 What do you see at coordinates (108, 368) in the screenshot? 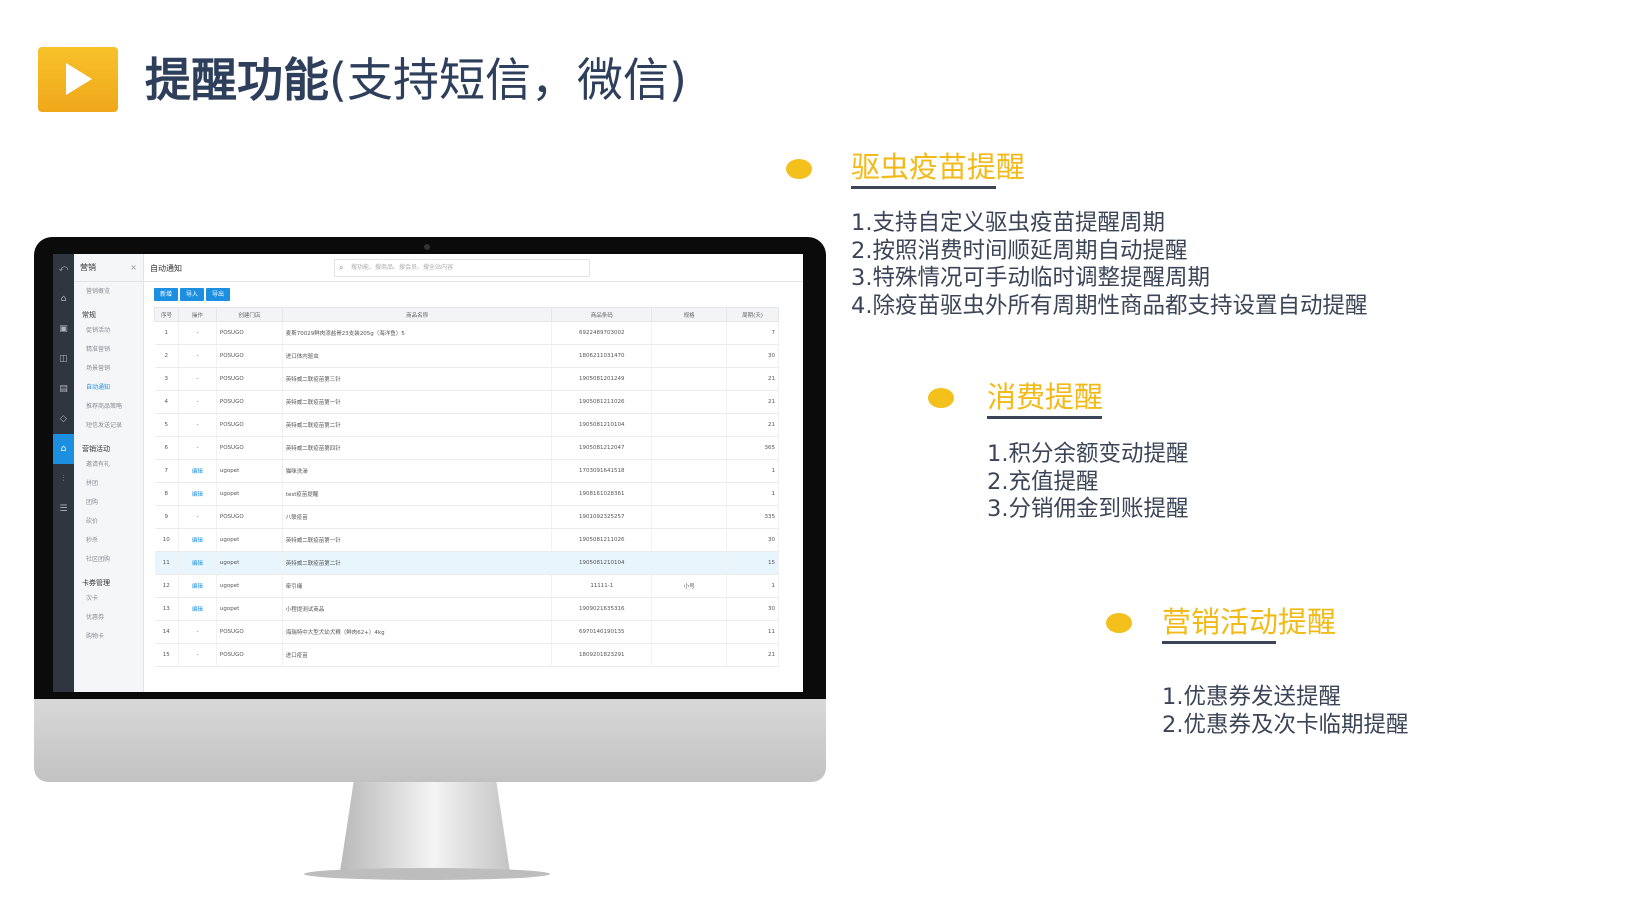
I see `menu-item: 场景营销` at bounding box center [108, 368].